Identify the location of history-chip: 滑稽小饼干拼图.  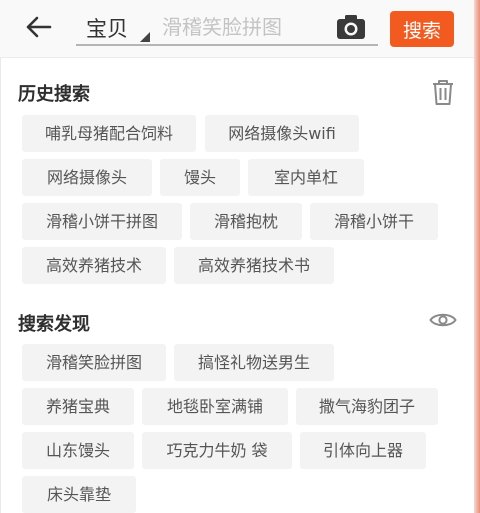
(102, 221).